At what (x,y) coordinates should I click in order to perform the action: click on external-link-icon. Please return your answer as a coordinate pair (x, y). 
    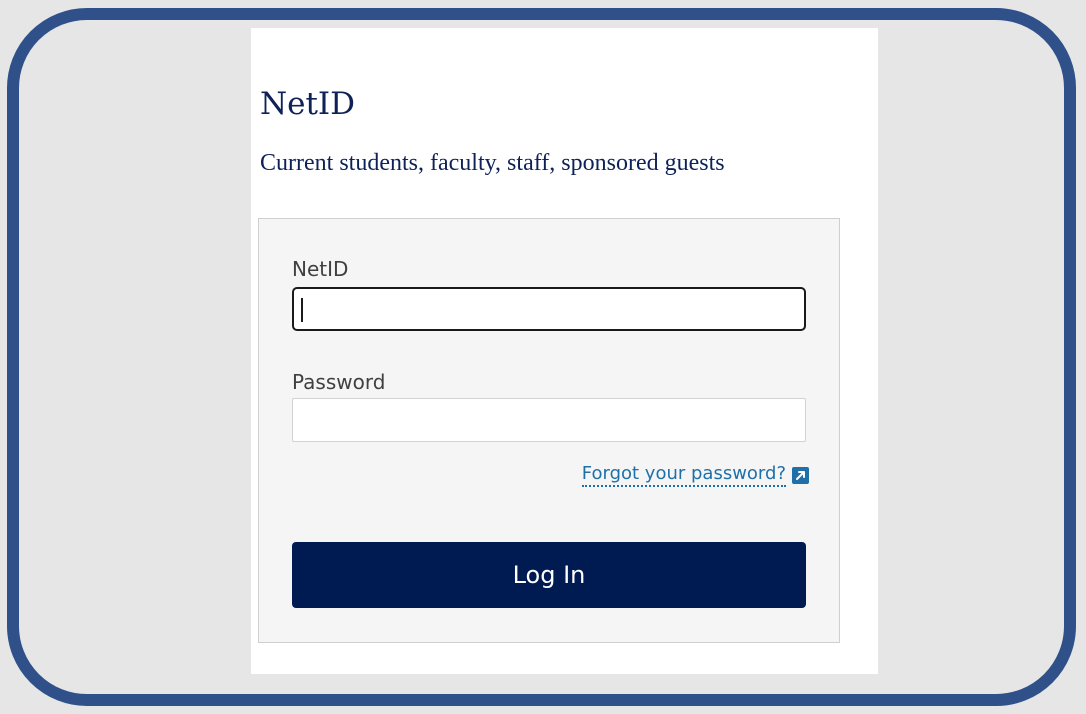
    Looking at the image, I should click on (800, 475).